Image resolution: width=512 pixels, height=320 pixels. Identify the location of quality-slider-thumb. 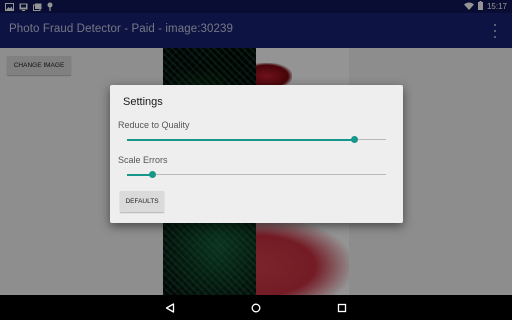
(355, 139).